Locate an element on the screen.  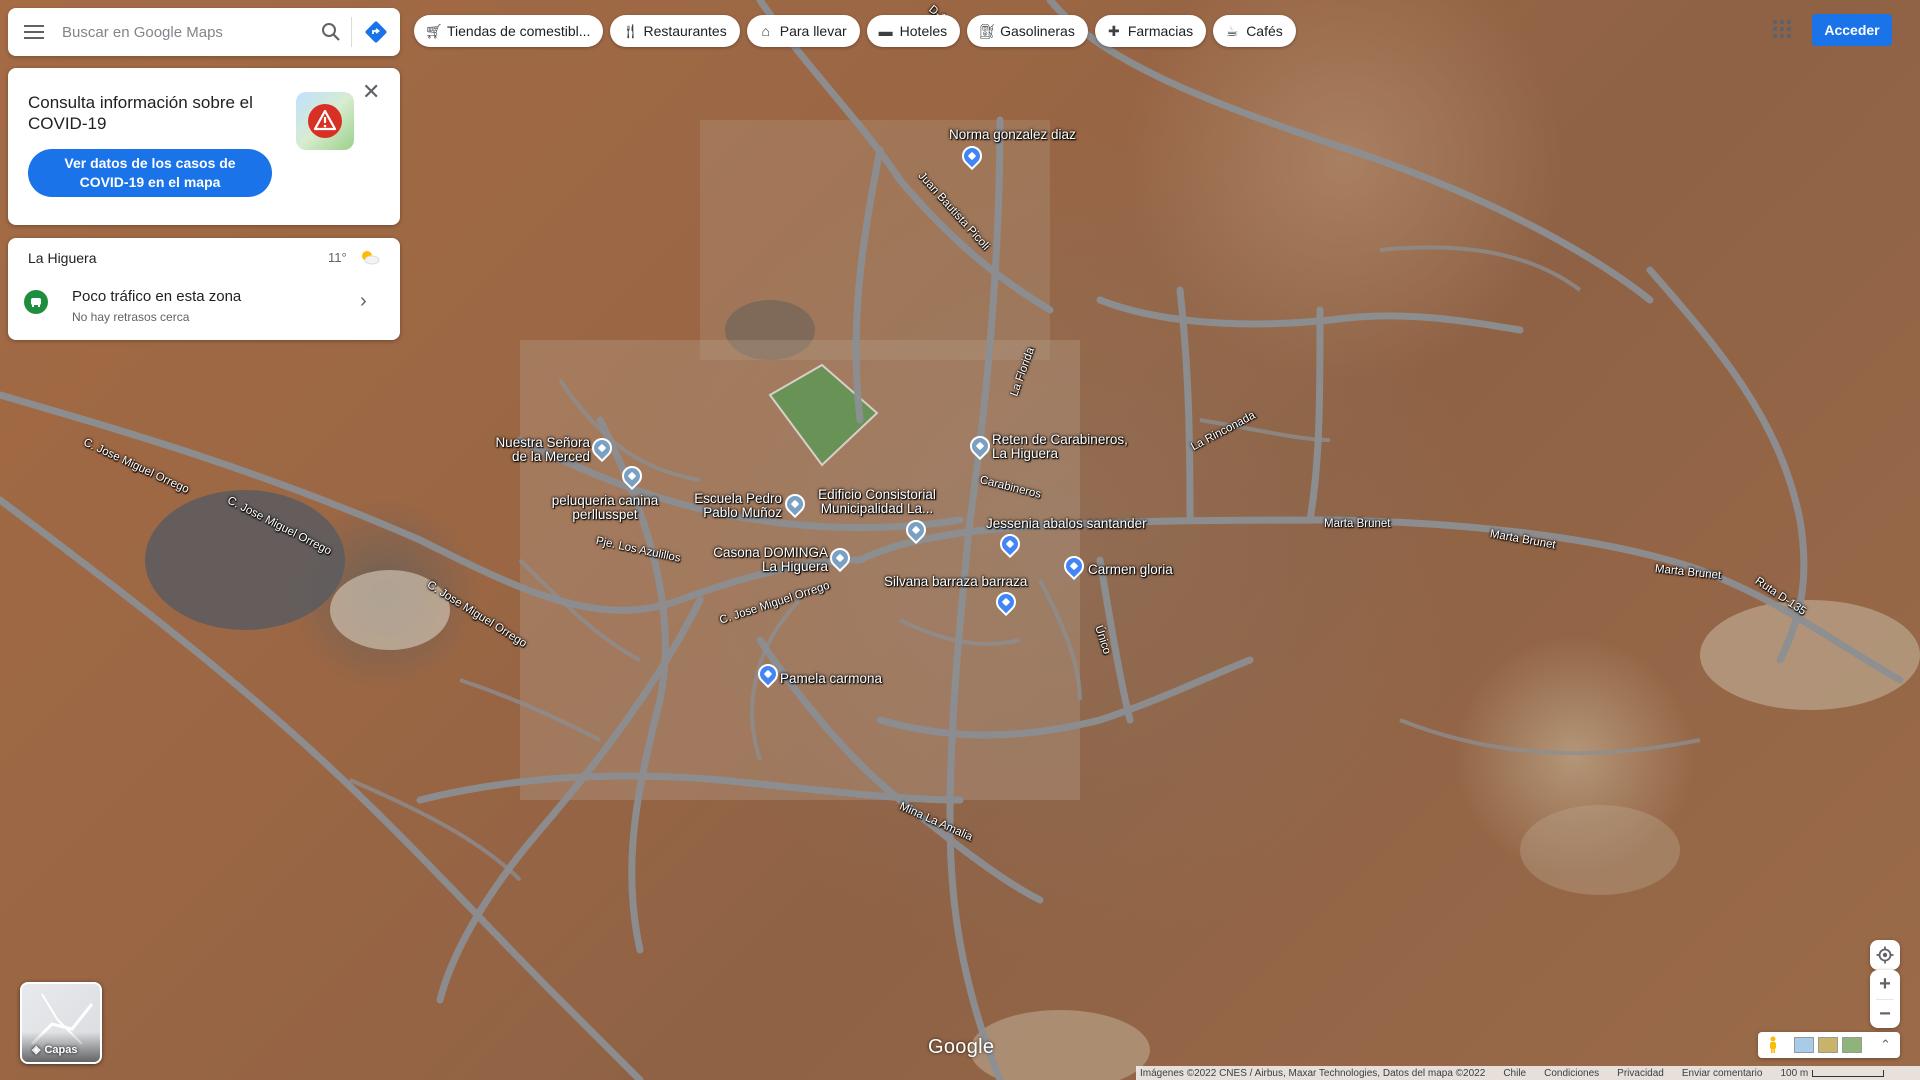
country-link: Chile is located at coordinates (1514, 1073).